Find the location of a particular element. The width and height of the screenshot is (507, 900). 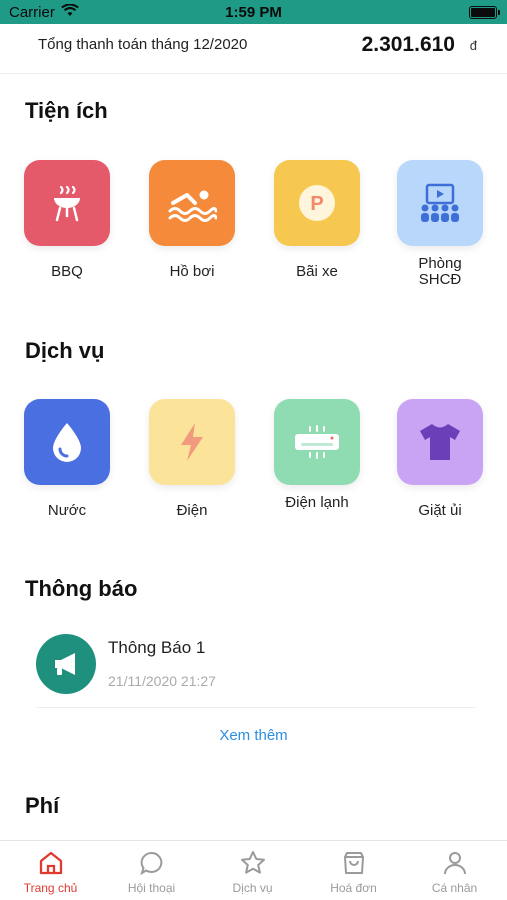

see-more-link: Xem thêm is located at coordinates (253, 735).